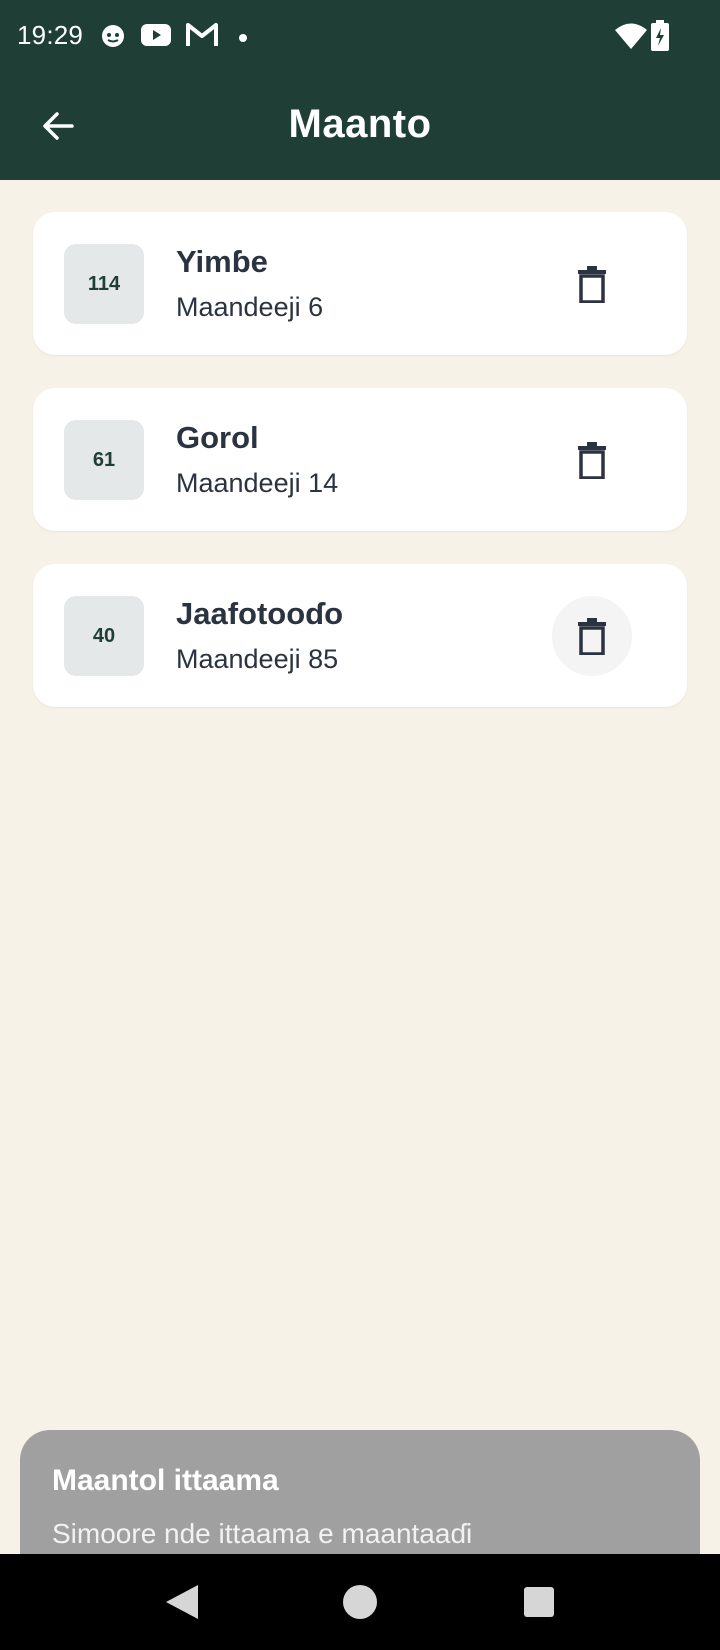 The height and width of the screenshot is (1650, 720). I want to click on nav-back-button, so click(182, 1602).